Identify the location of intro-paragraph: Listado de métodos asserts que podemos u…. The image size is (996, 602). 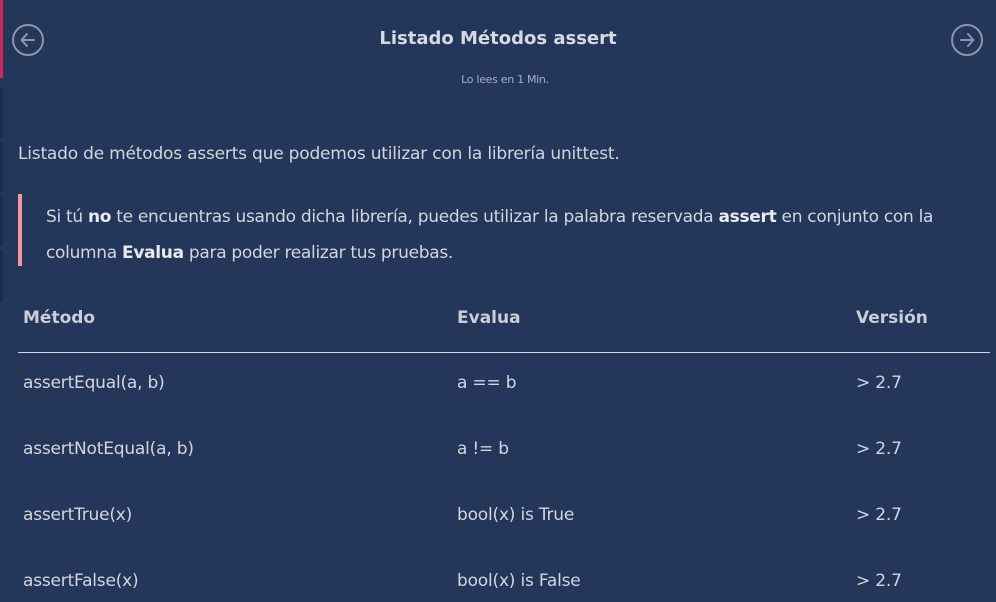
(319, 154).